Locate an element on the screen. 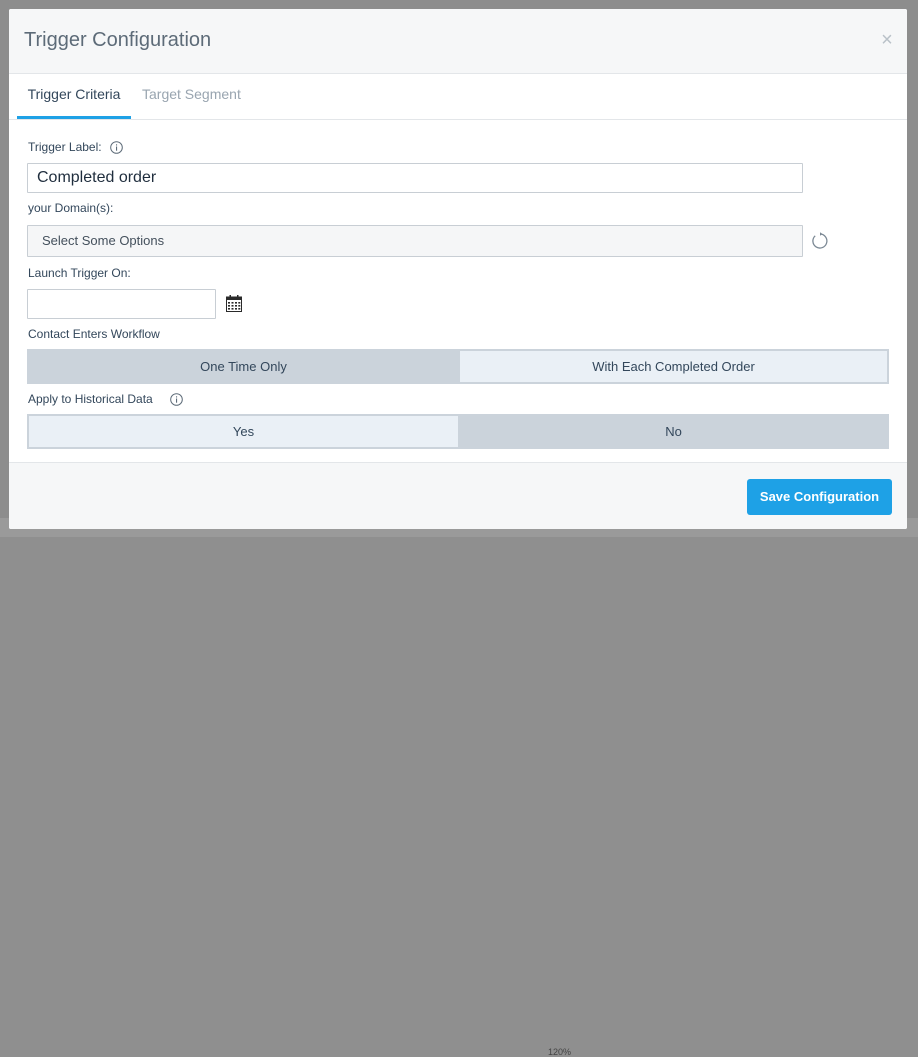 This screenshot has width=918, height=1057. modal-footer: Save Configuration is located at coordinates (458, 495).